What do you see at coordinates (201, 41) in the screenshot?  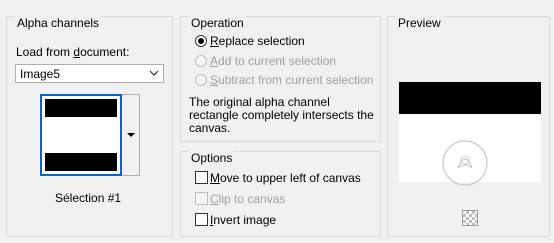 I see `replace-selection-radio` at bounding box center [201, 41].